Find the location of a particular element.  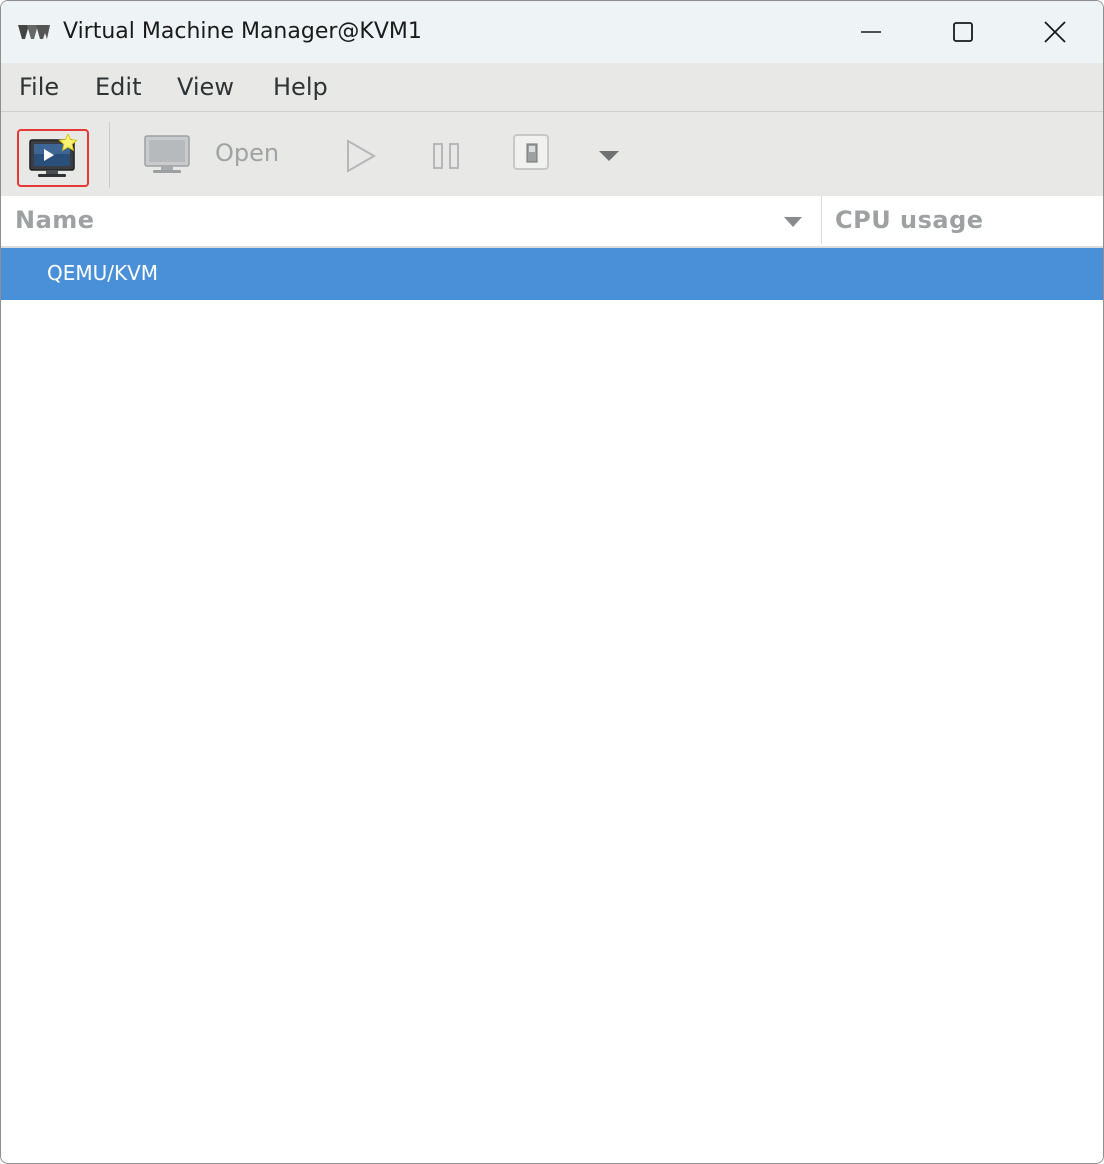

toolbar-separator is located at coordinates (109, 155).